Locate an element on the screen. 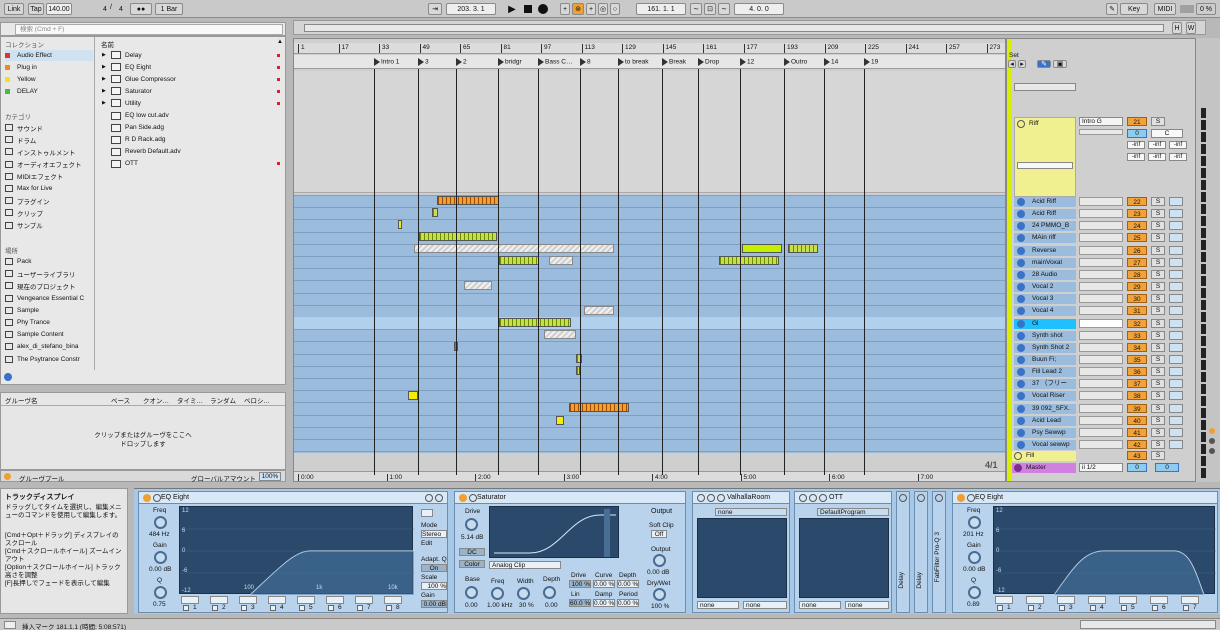 This screenshot has height=630, width=1220. collection-item: DELAY is located at coordinates (49, 91).